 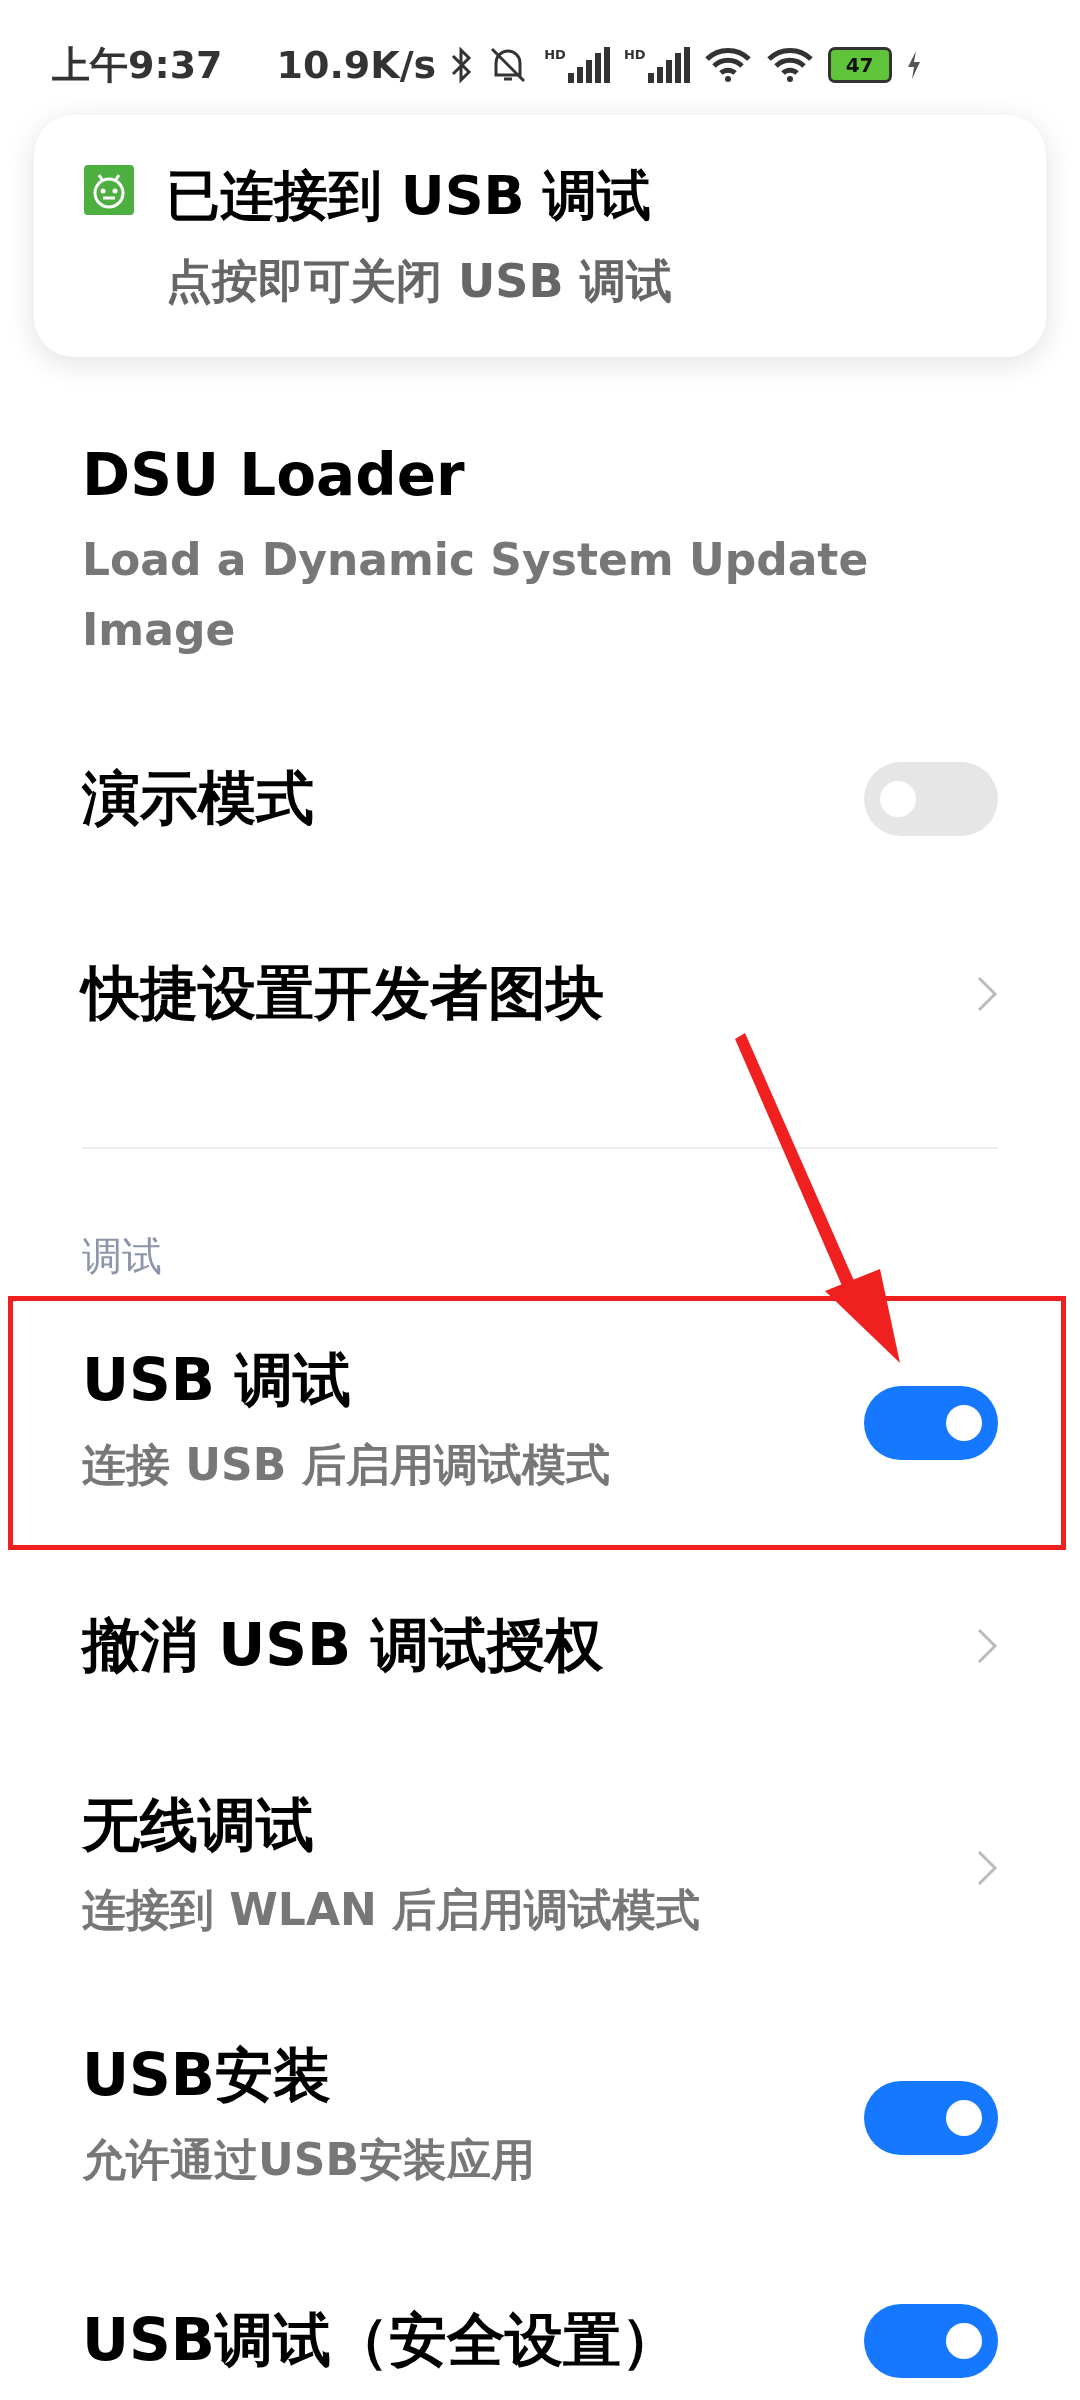 I want to click on setting-title: 演示模式, so click(x=198, y=799).